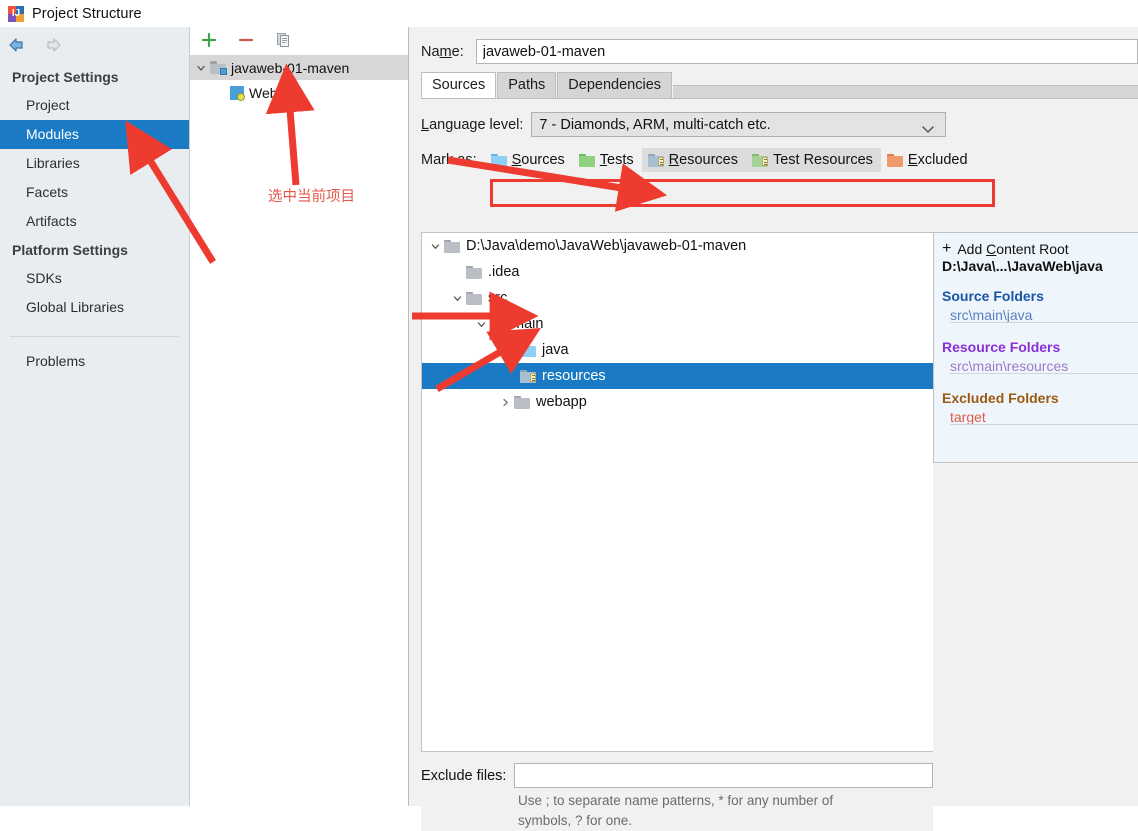  Describe the element at coordinates (94, 361) in the screenshot. I see `sidebar-item-problems: Problems` at that location.